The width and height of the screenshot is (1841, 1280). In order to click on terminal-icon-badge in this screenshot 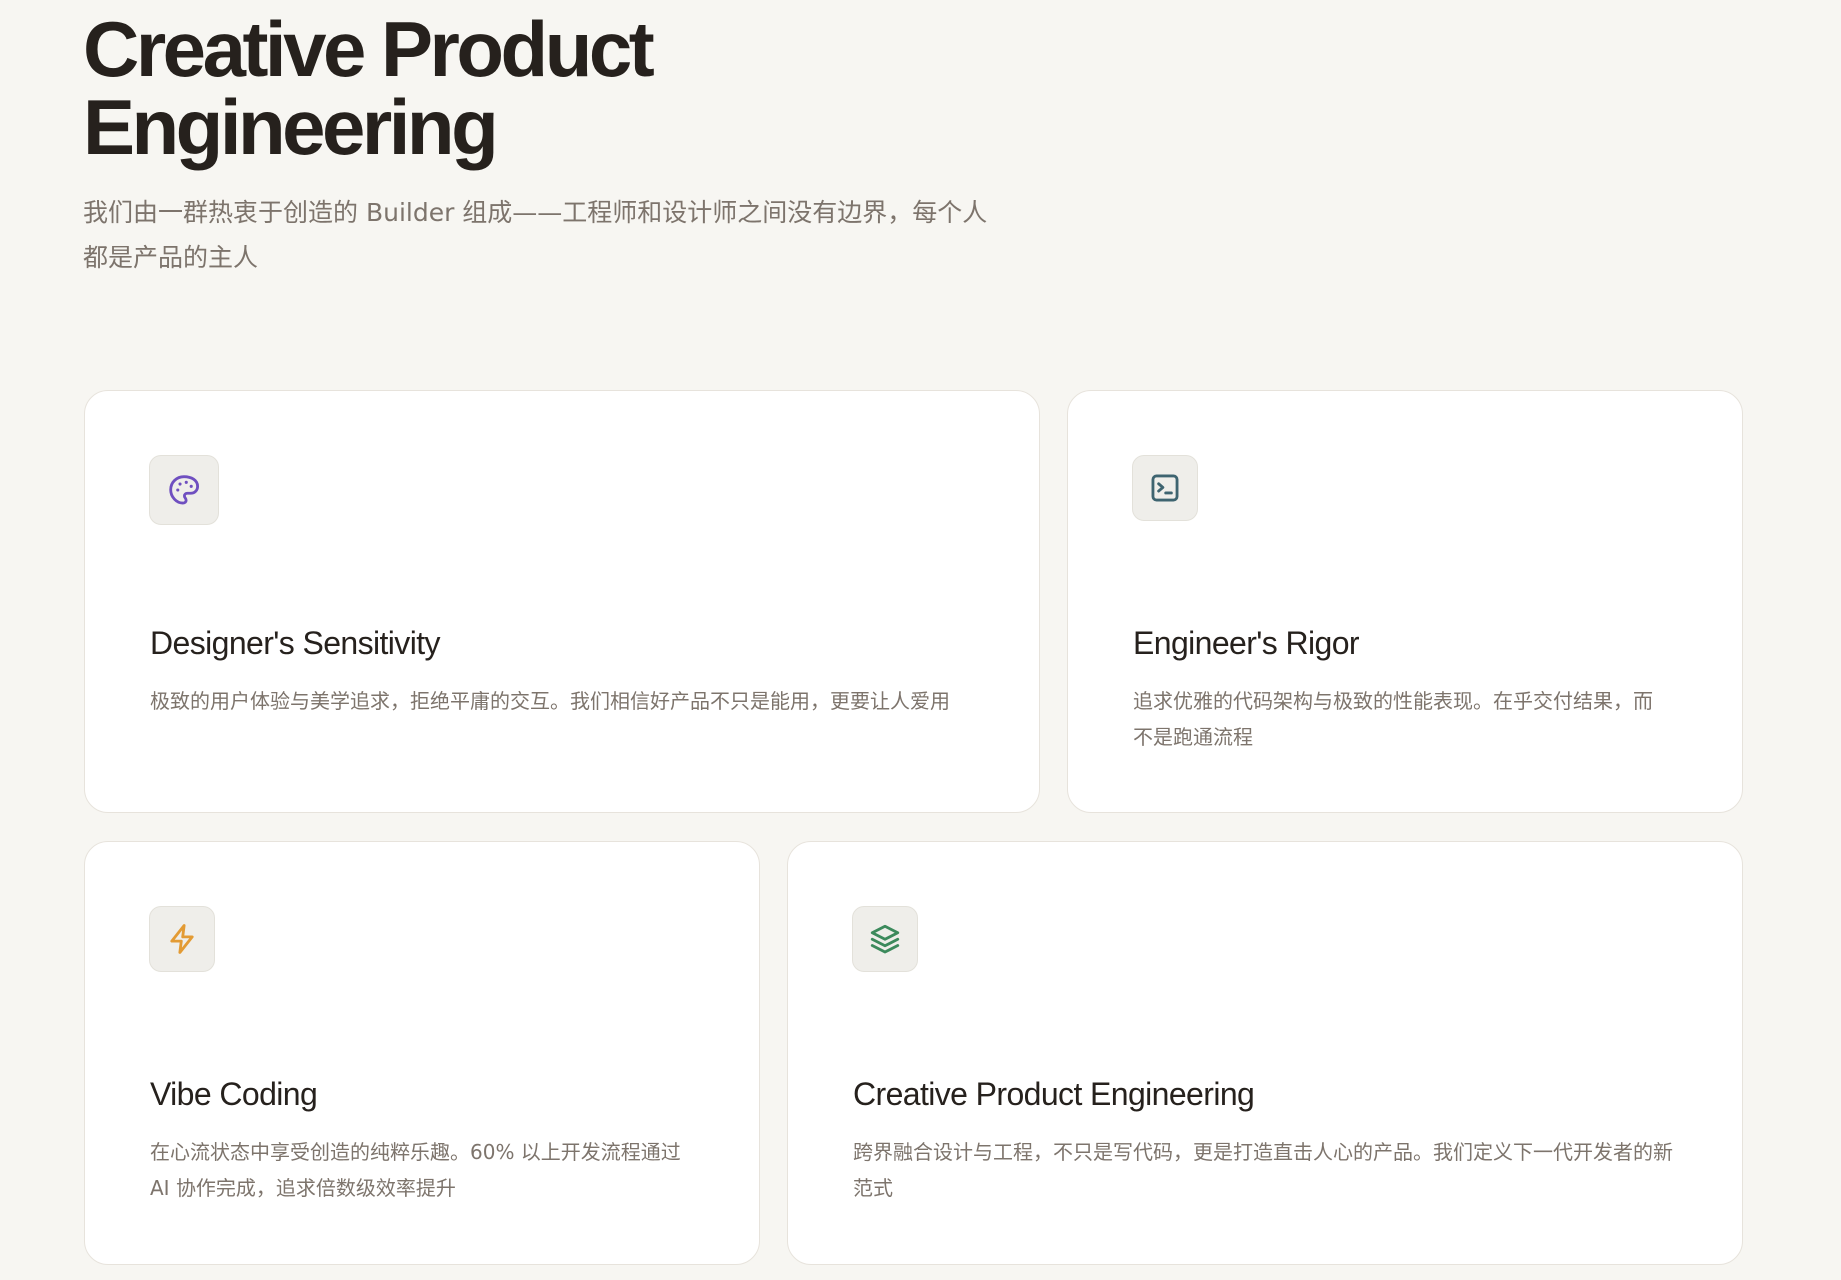, I will do `click(1165, 488)`.